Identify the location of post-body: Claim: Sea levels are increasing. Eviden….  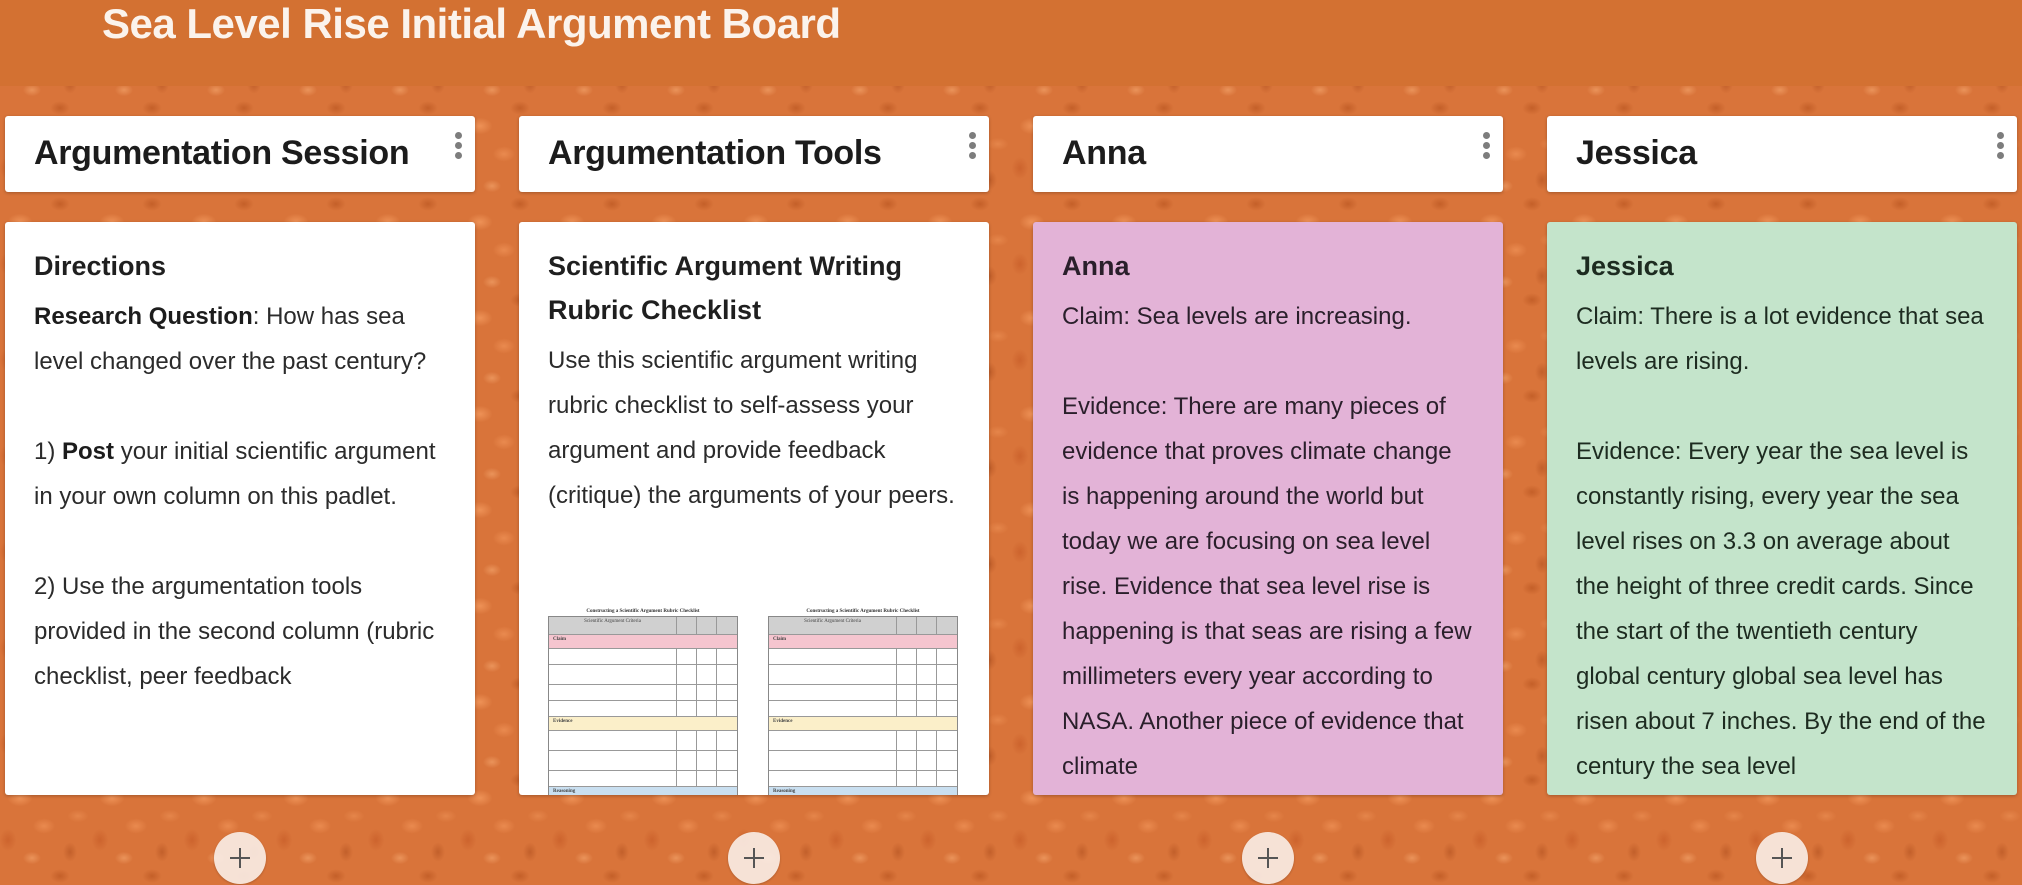
(1268, 541).